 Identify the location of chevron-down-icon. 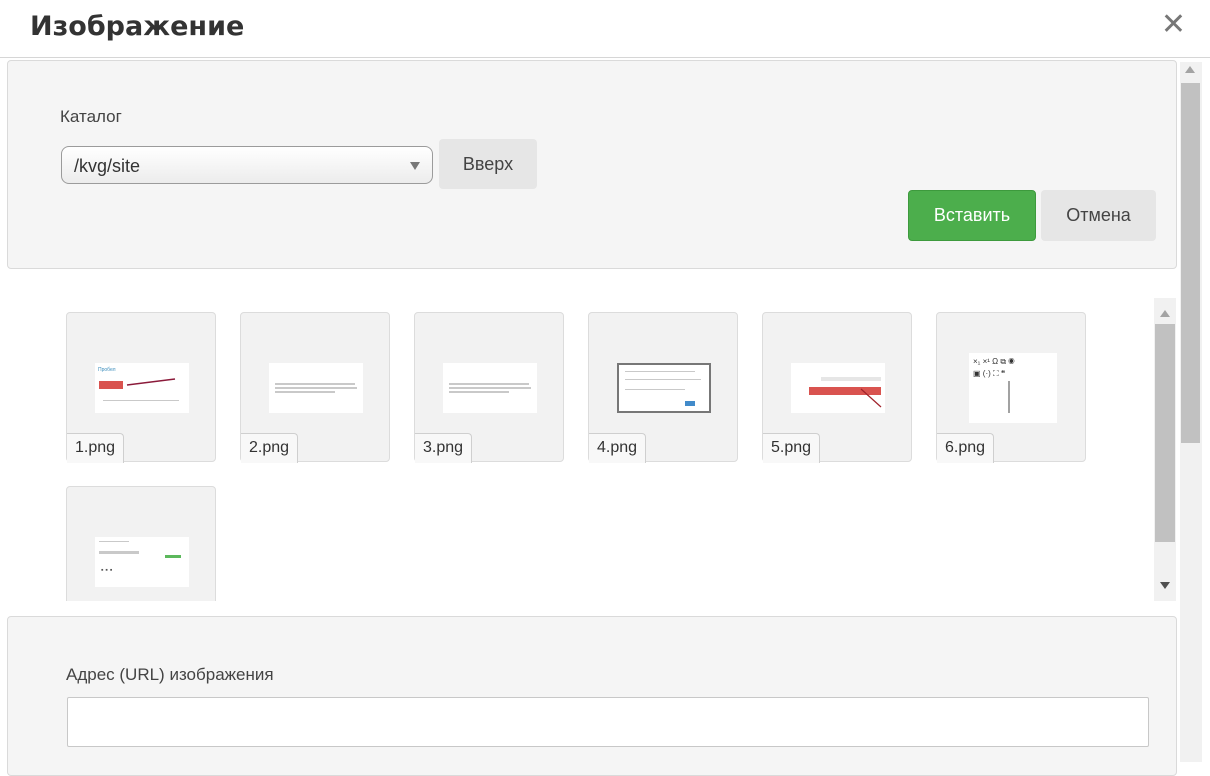
(415, 166).